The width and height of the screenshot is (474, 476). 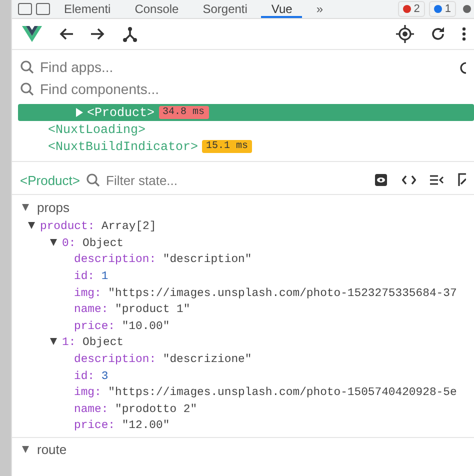 What do you see at coordinates (43, 9) in the screenshot?
I see `device-icon` at bounding box center [43, 9].